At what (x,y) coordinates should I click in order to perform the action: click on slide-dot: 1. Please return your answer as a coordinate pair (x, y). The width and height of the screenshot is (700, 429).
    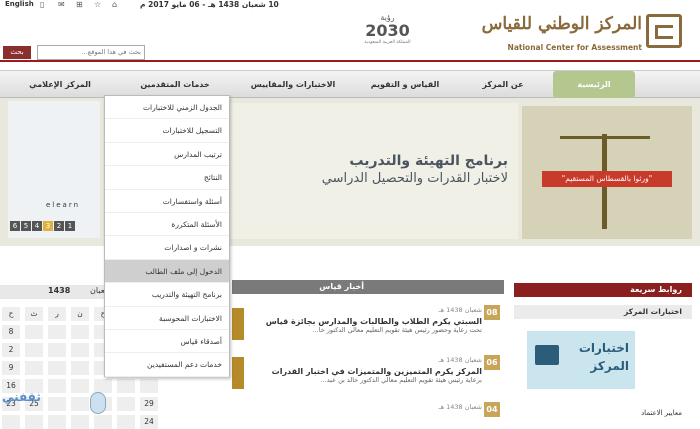
    Looking at the image, I should click on (70, 226).